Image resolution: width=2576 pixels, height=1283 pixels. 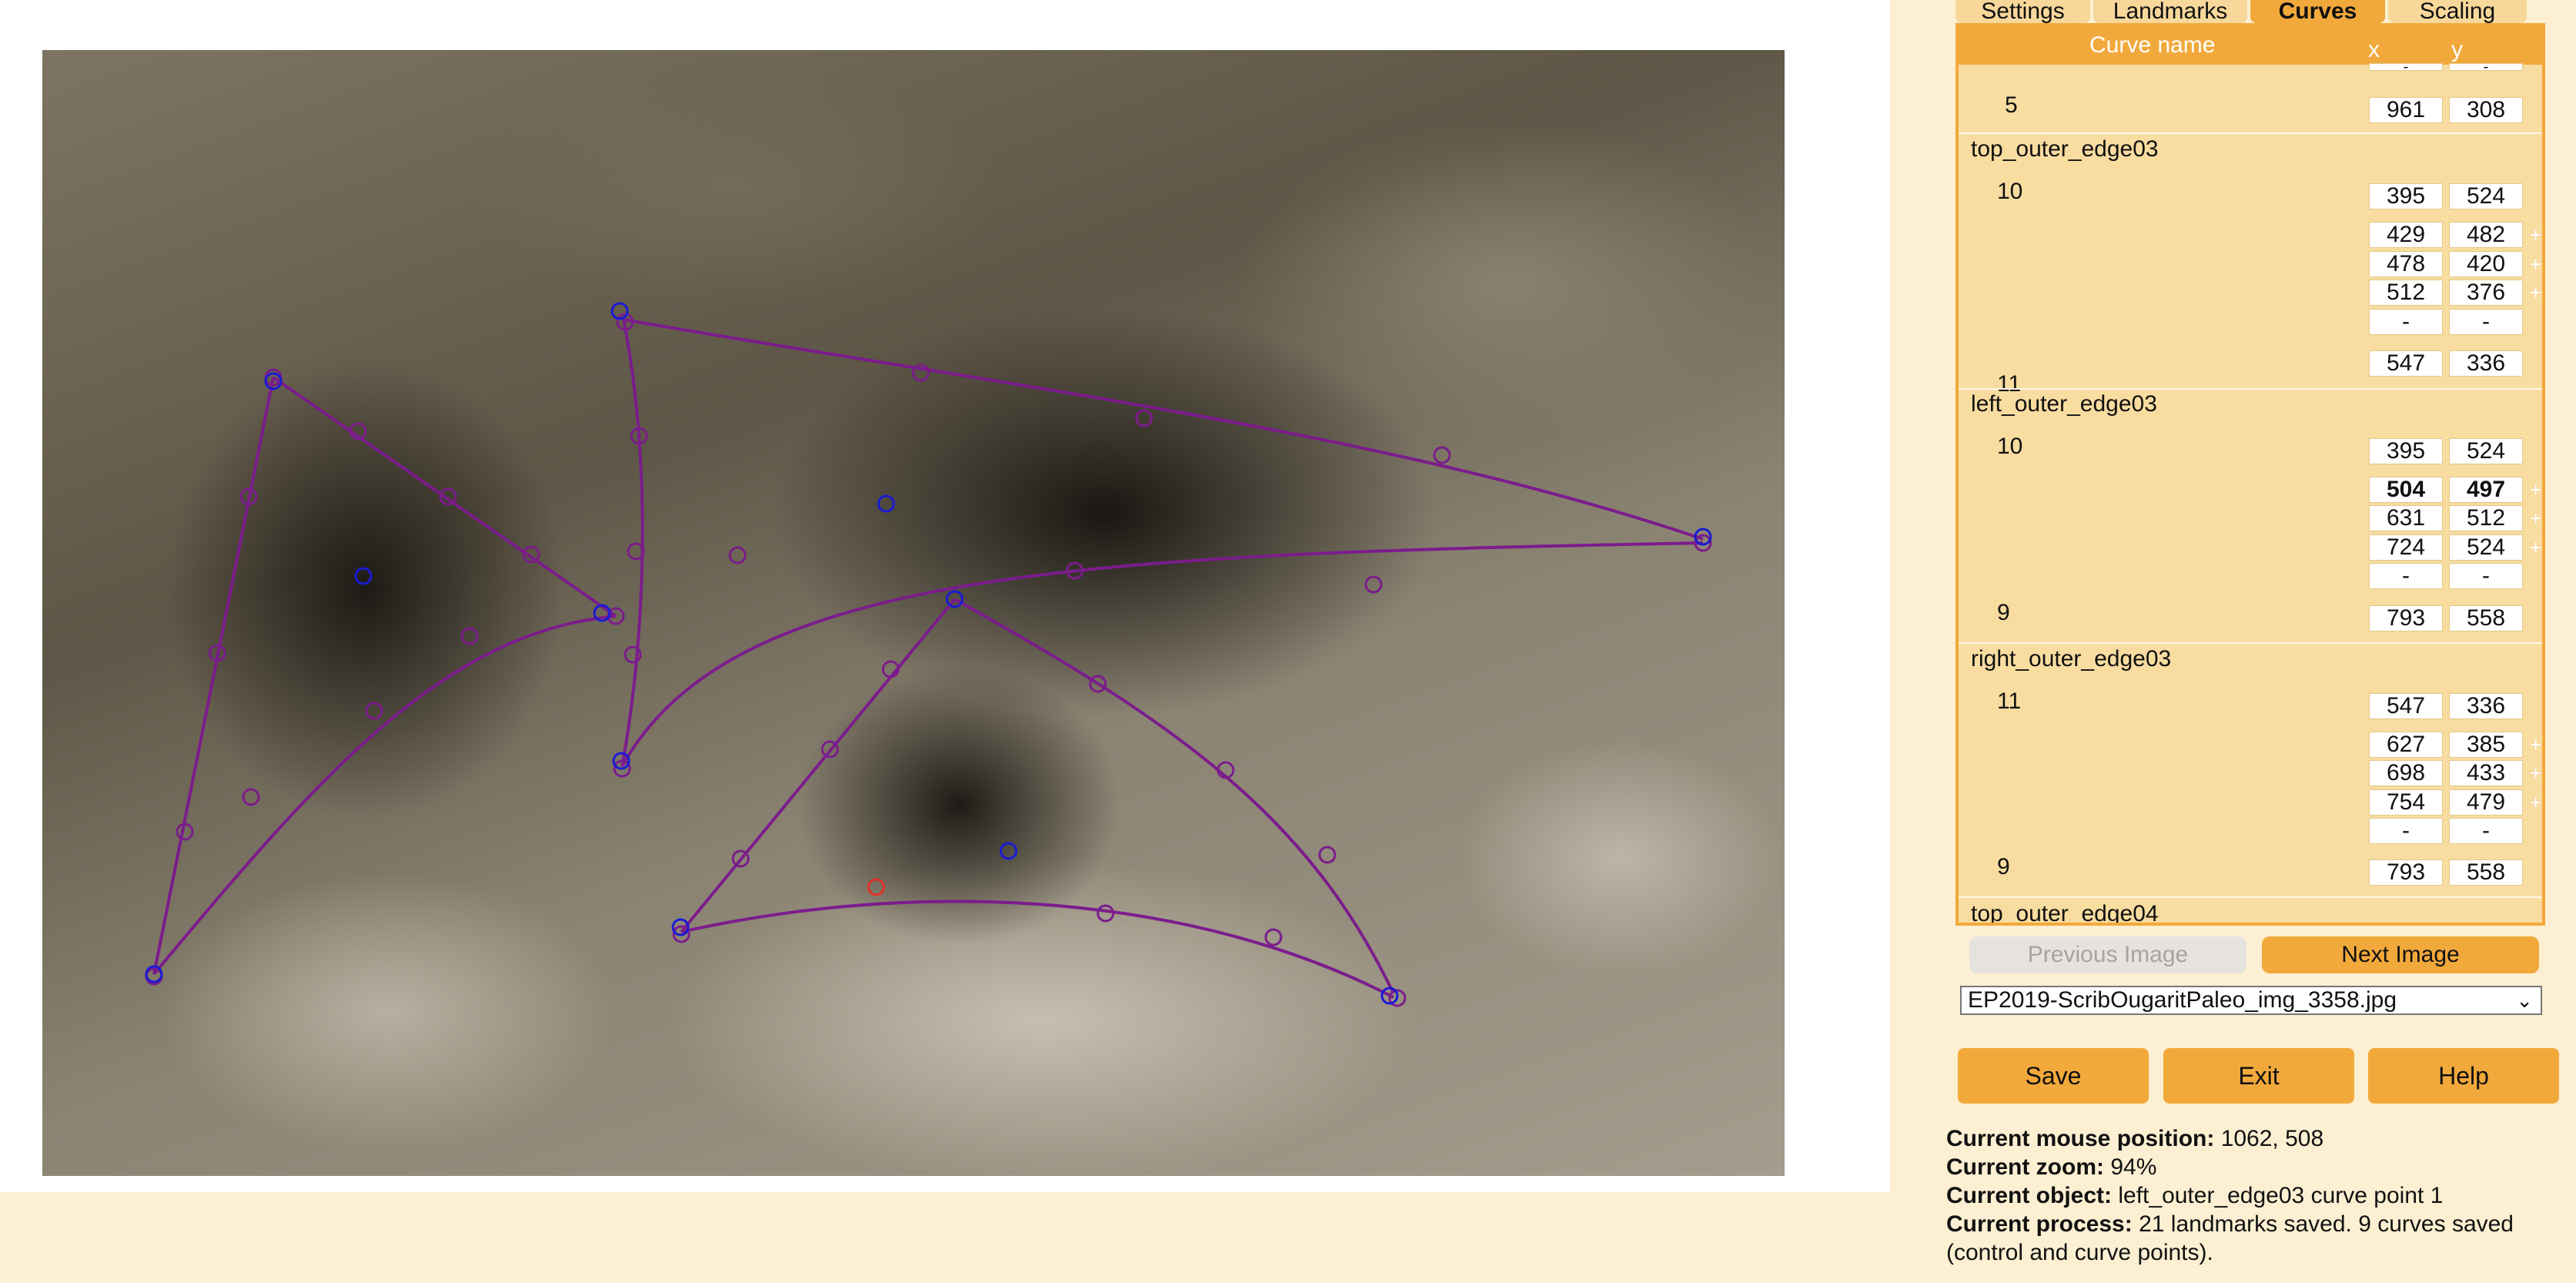 I want to click on next-image-button: Next Image, so click(x=2401, y=954).